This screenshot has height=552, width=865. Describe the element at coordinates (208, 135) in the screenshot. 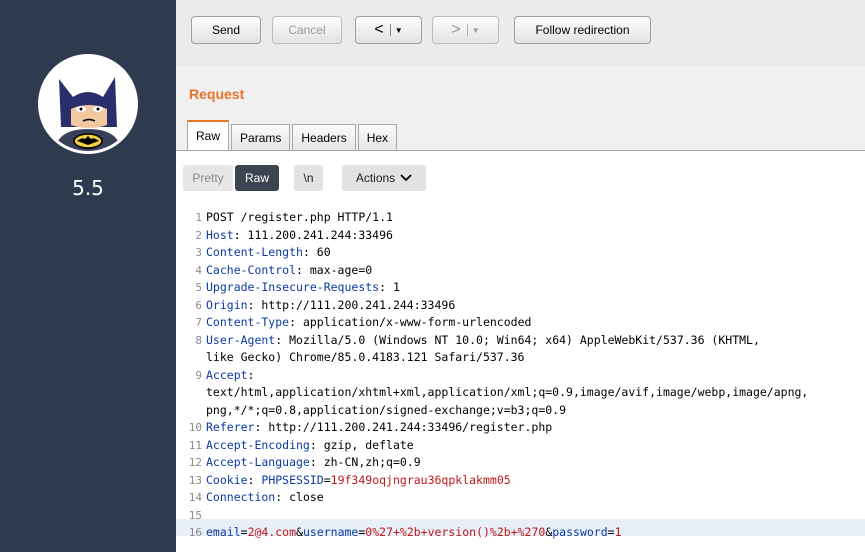

I see `tab-raw: Raw` at that location.